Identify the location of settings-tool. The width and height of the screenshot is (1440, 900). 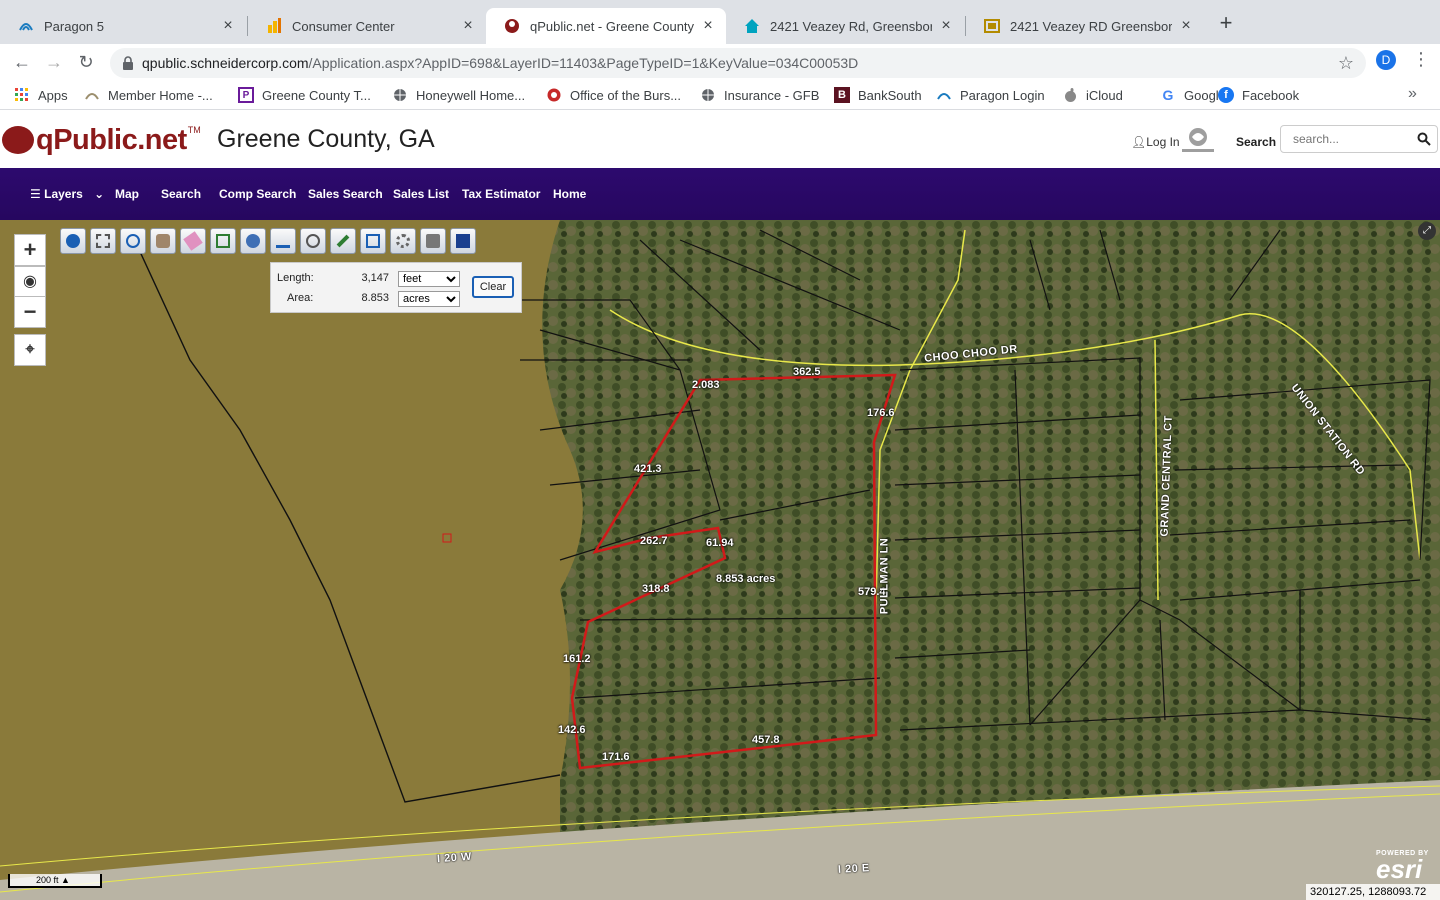
(403, 241).